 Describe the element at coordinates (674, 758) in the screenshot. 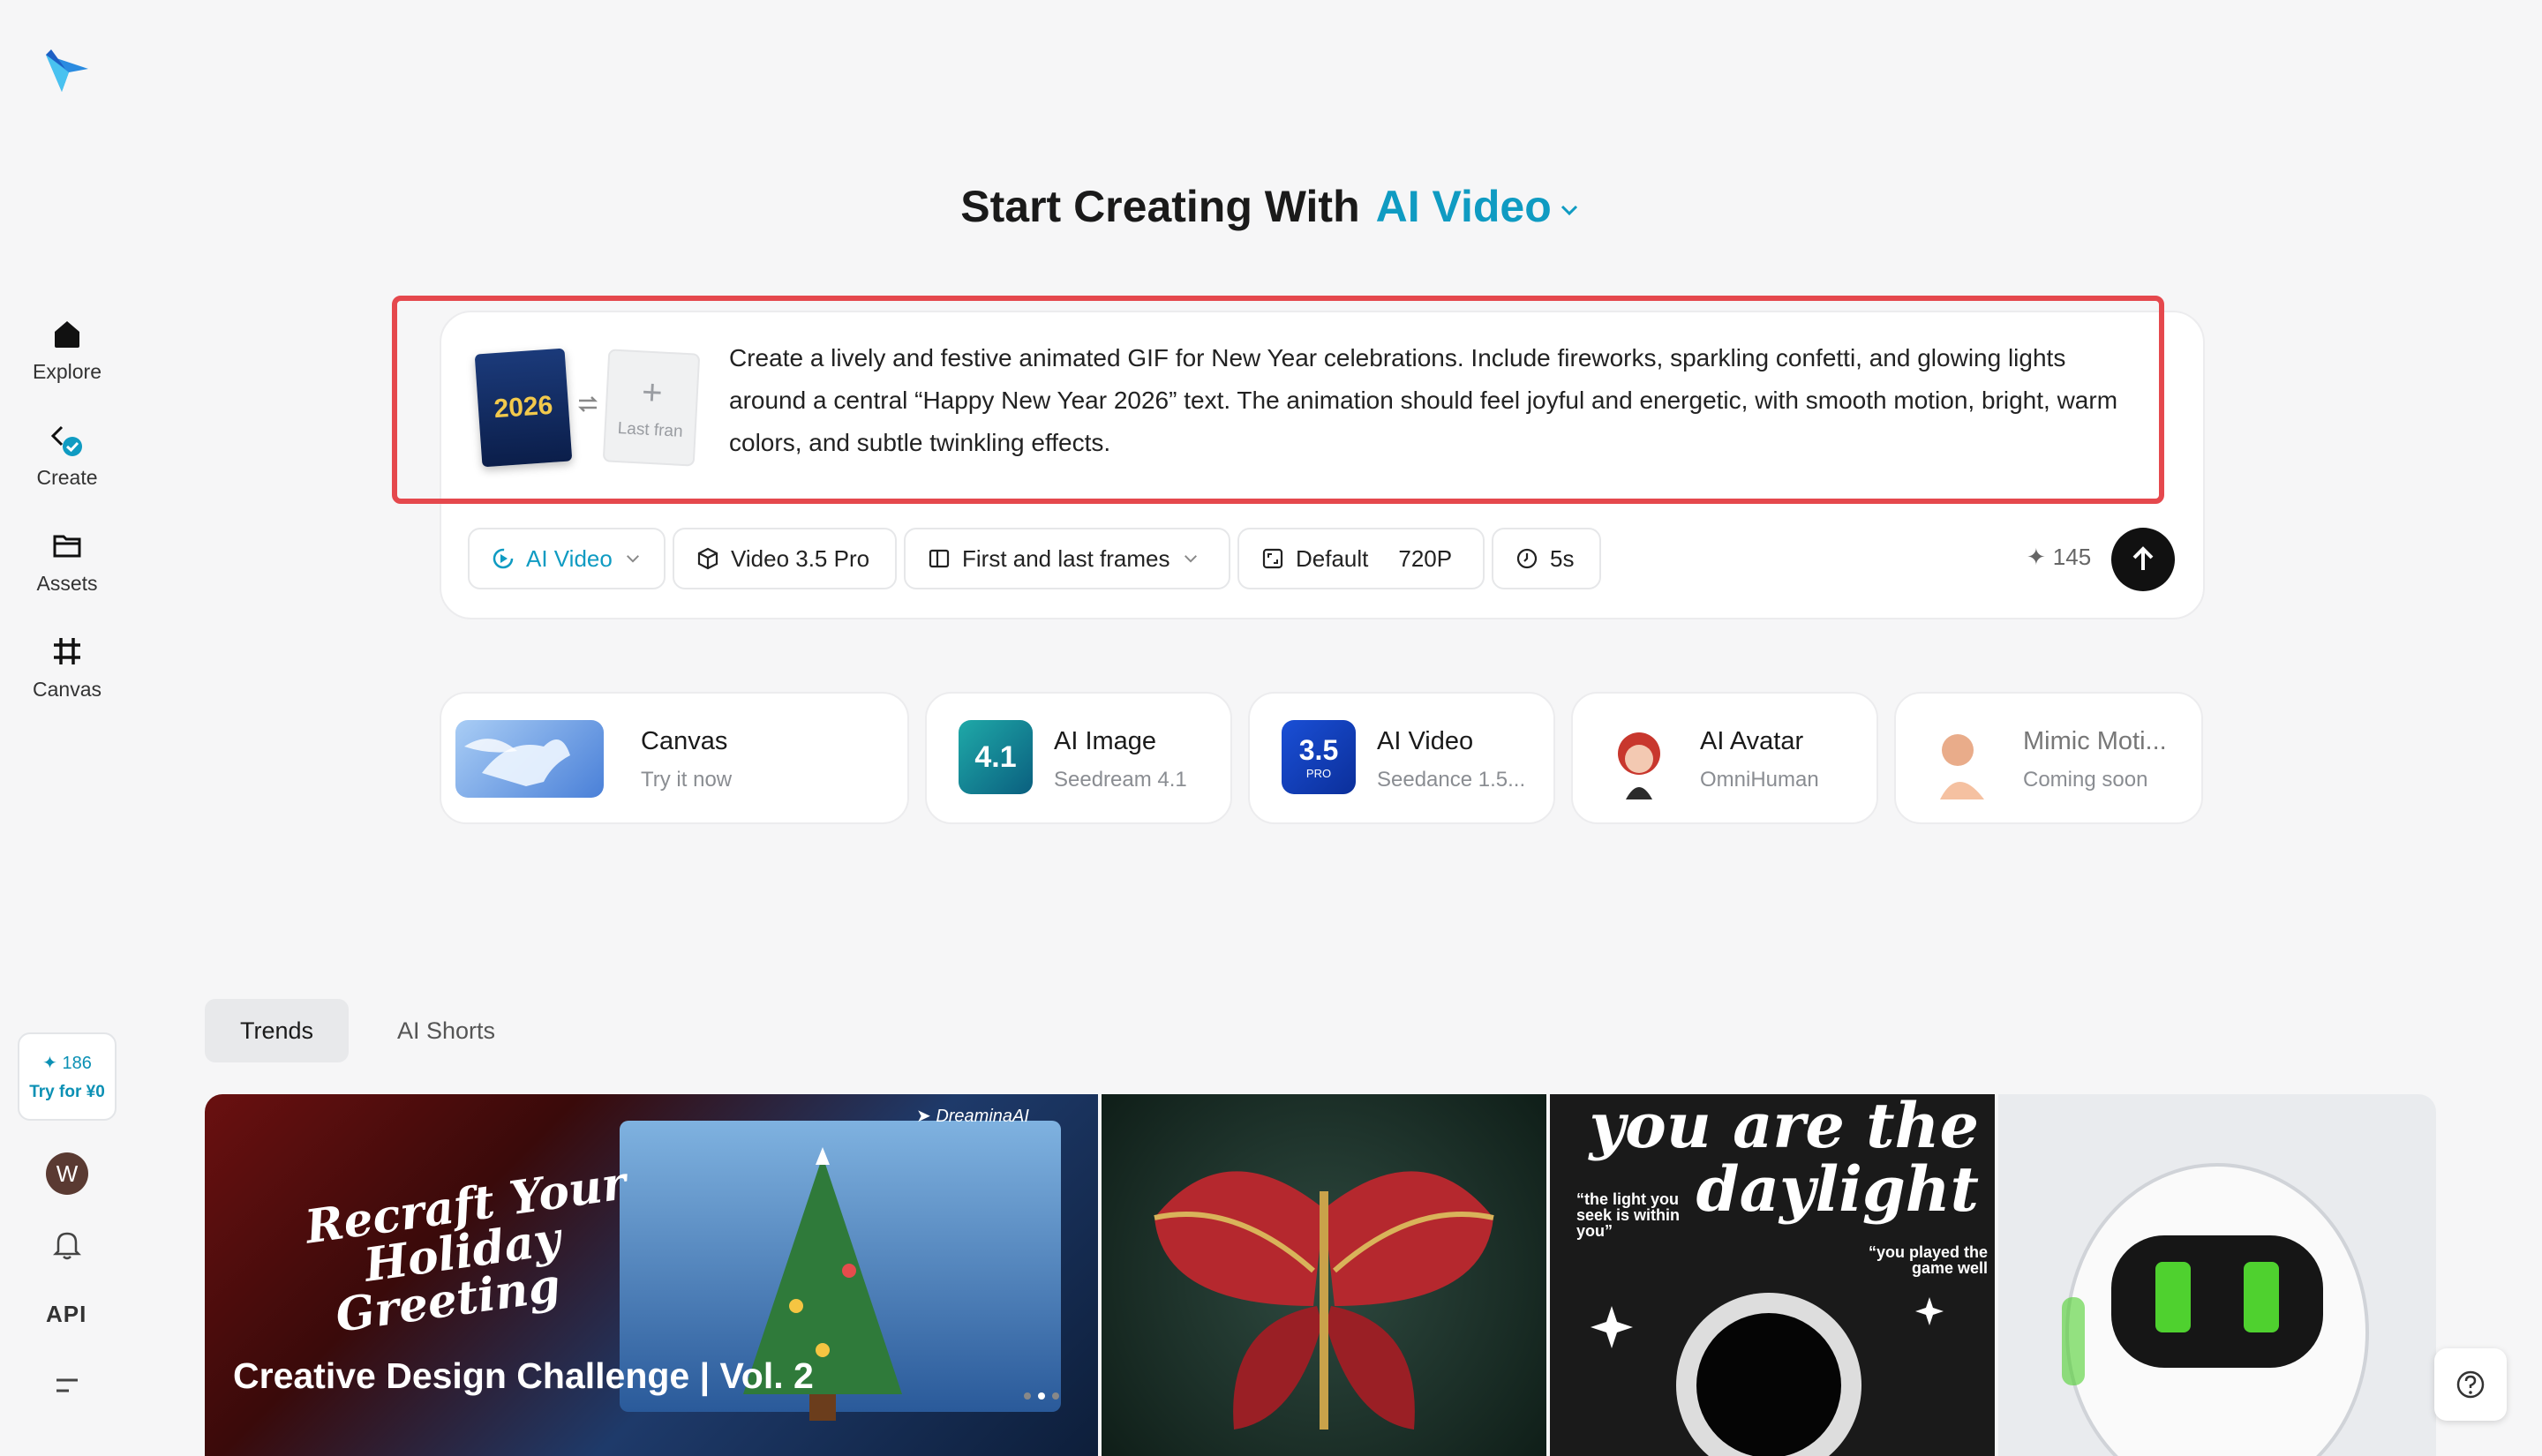

I see `card-canvas: Canvas Try it now` at that location.